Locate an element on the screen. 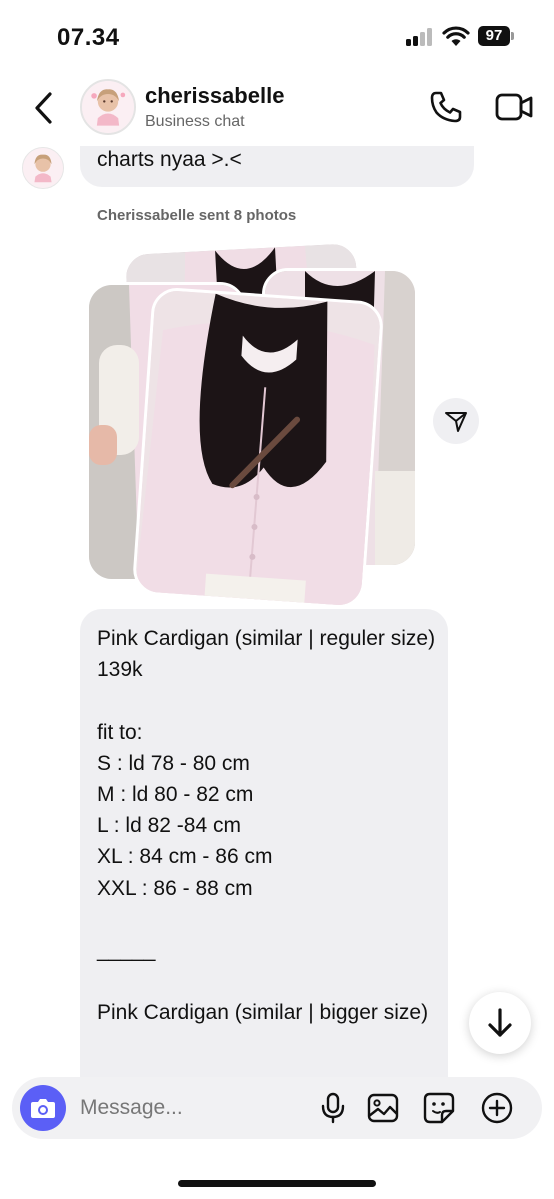  message-line: S : ld 78 - 80 cm is located at coordinates (173, 763).